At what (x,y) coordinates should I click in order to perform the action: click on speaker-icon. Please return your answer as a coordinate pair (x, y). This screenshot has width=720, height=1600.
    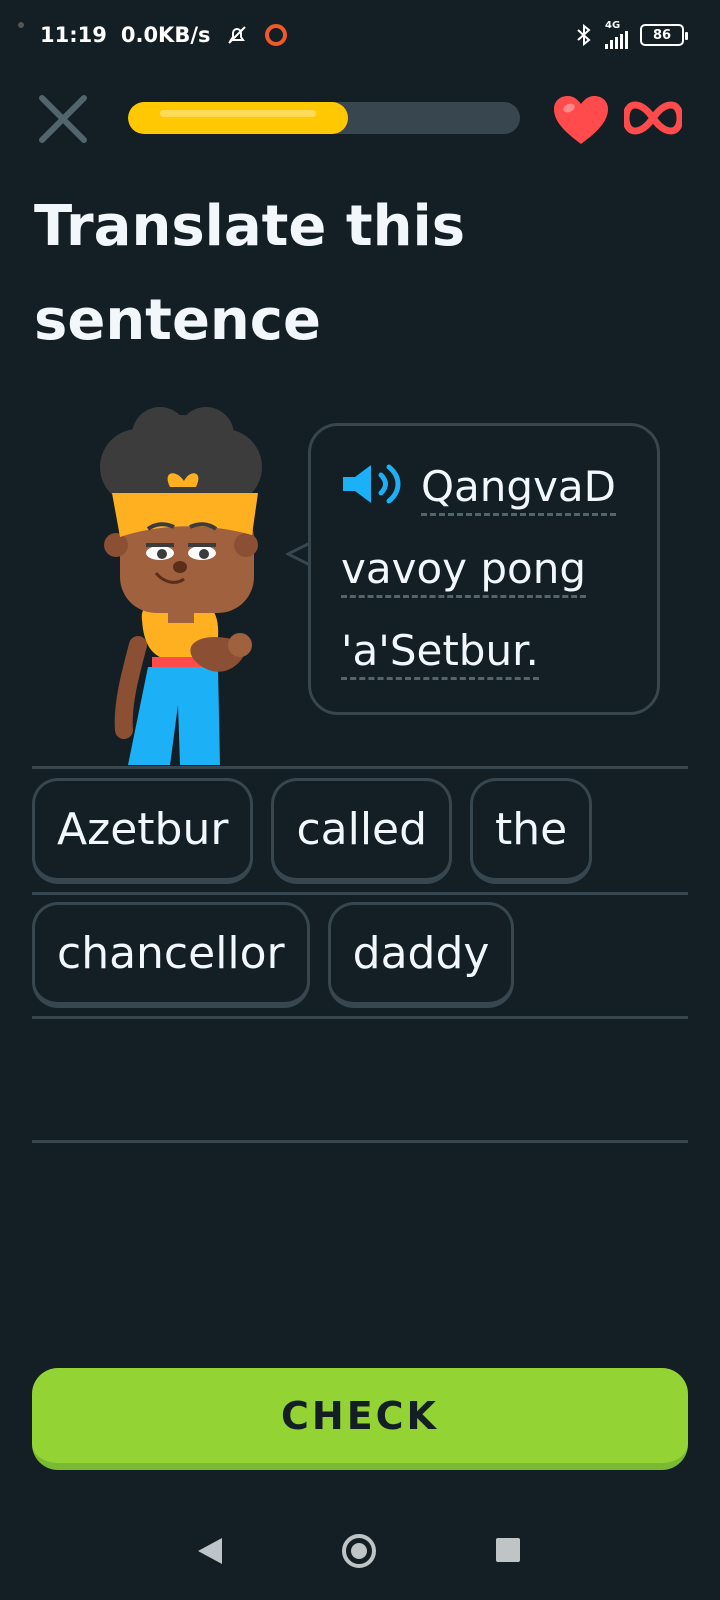
    Looking at the image, I should click on (374, 484).